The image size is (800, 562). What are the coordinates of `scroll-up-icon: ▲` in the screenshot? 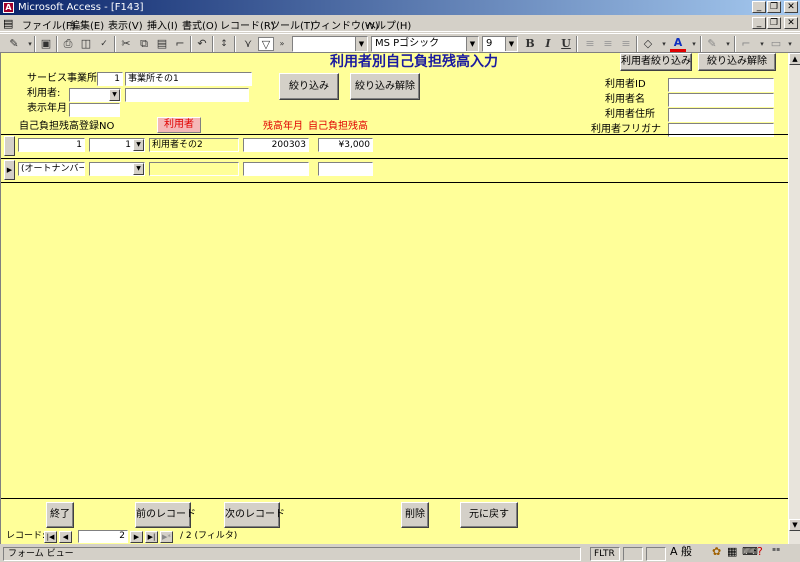 It's located at (794, 59).